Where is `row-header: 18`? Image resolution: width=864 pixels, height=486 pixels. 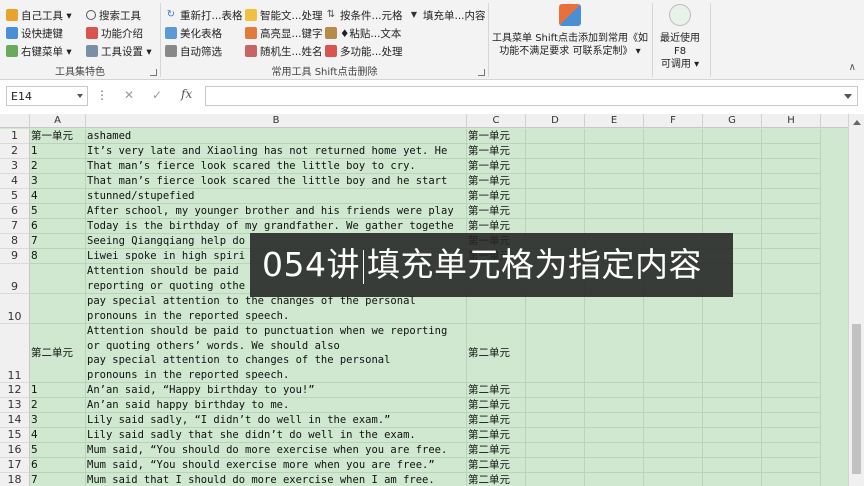 row-header: 18 is located at coordinates (15, 479).